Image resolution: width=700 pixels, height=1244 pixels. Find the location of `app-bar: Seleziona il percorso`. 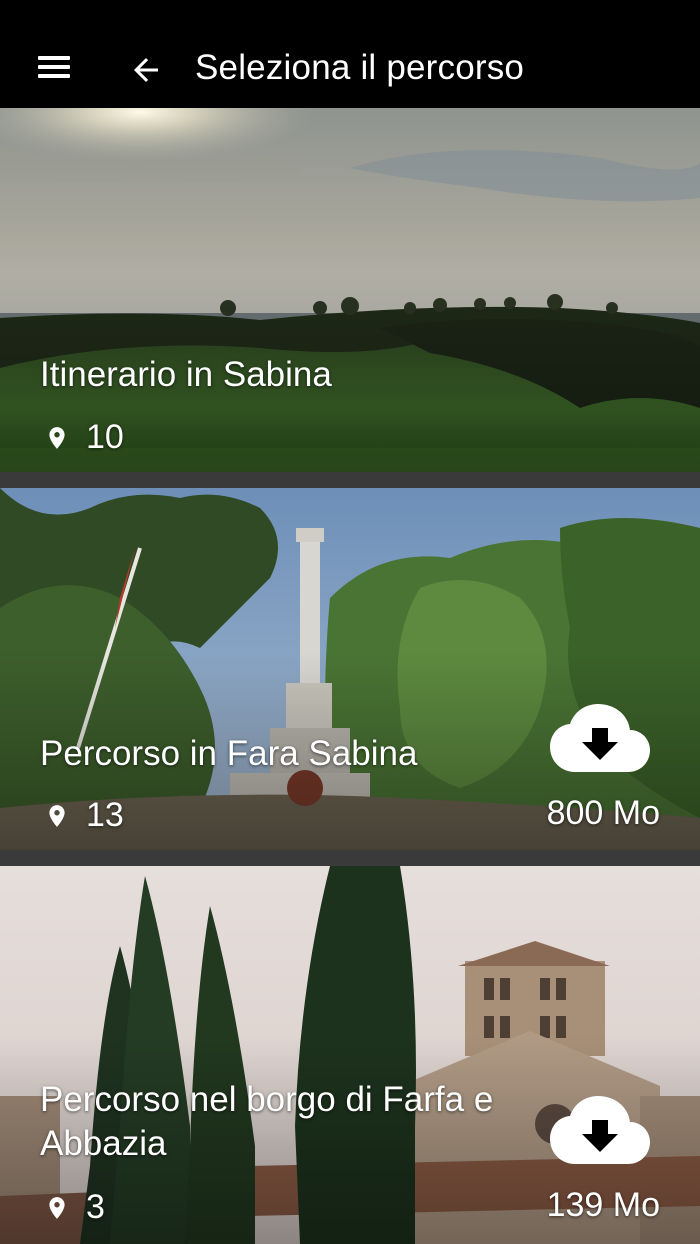

app-bar: Seleziona il percorso is located at coordinates (350, 54).